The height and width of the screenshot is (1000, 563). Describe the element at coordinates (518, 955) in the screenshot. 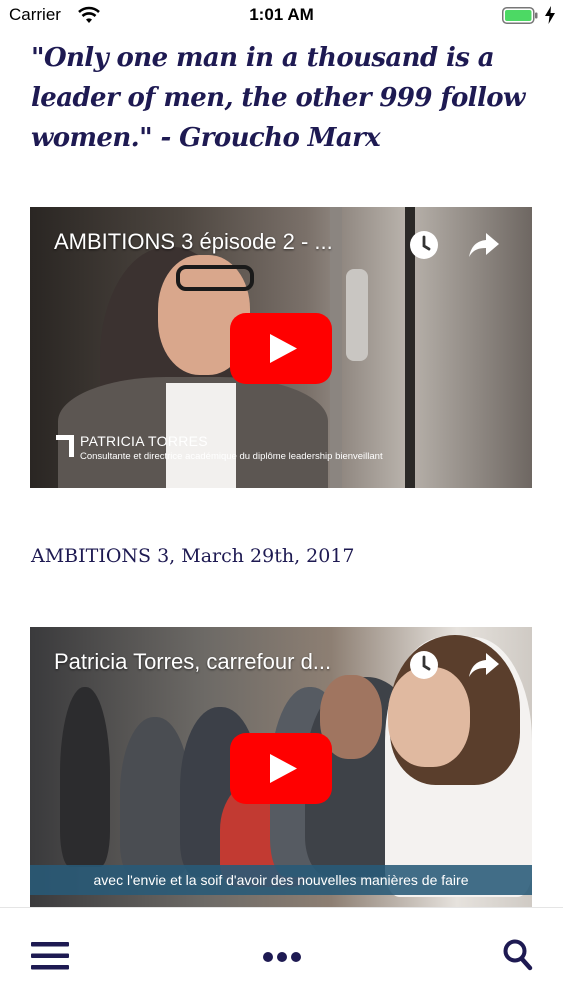

I see `search-icon` at that location.